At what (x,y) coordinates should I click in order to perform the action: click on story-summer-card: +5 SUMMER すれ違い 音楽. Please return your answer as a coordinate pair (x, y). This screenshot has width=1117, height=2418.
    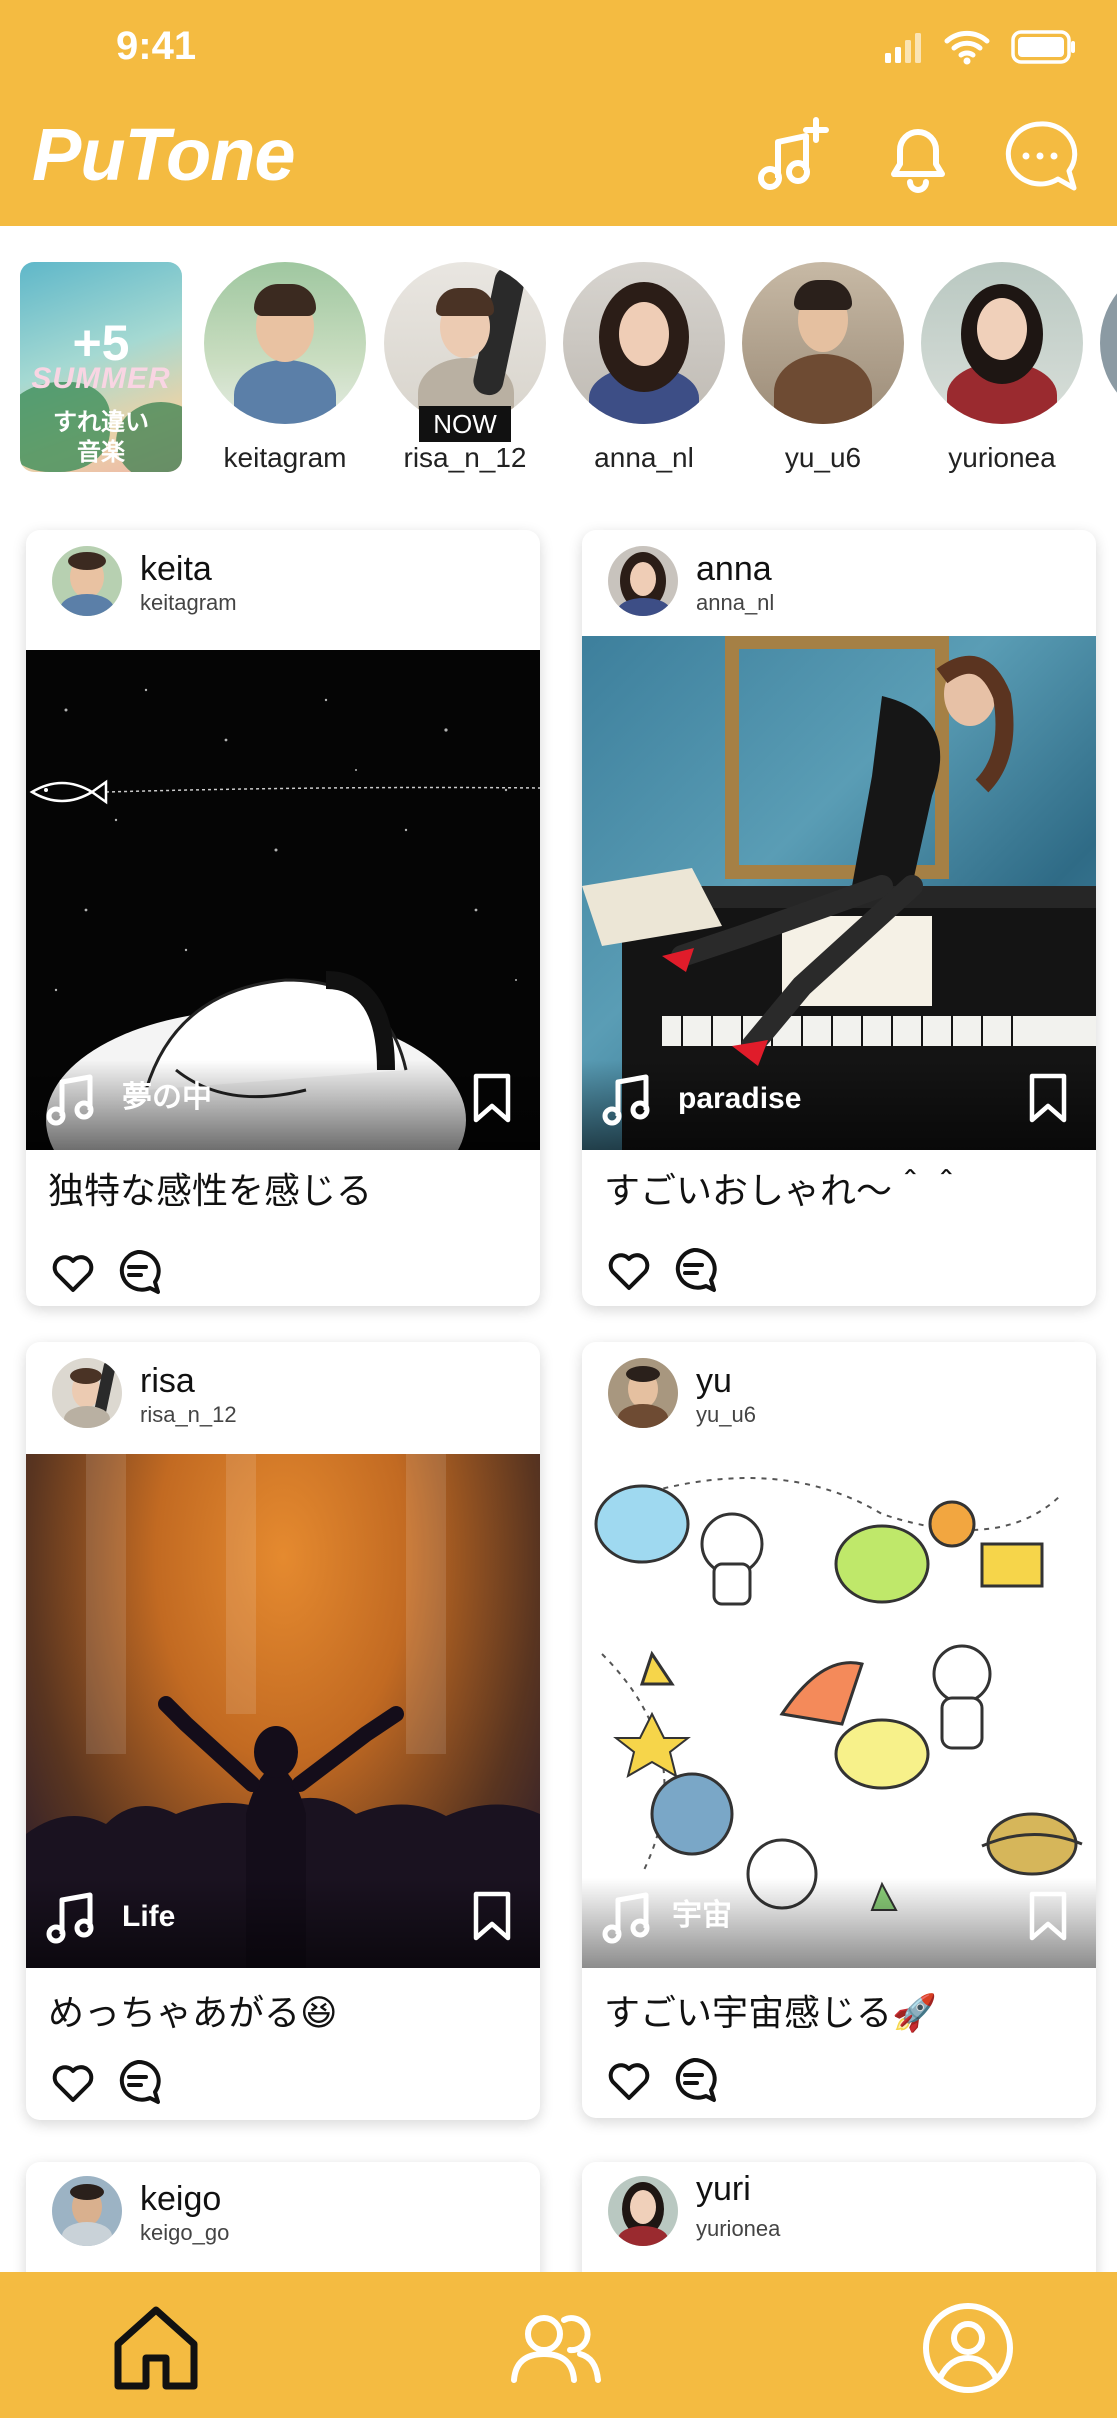
    Looking at the image, I should click on (101, 367).